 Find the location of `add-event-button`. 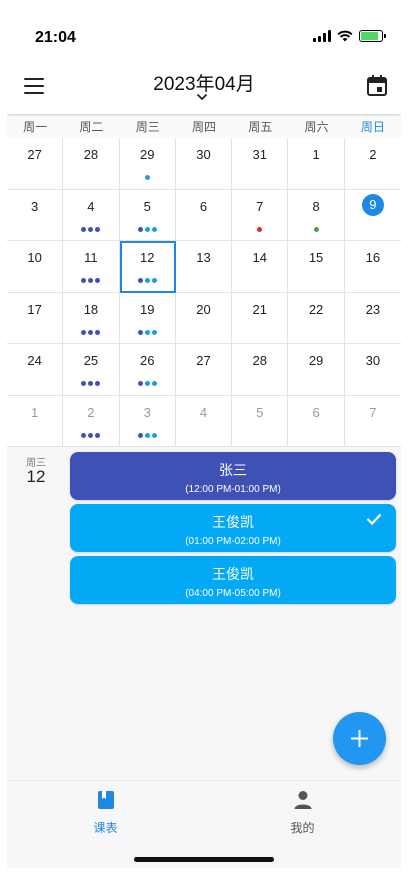

add-event-button is located at coordinates (359, 738).